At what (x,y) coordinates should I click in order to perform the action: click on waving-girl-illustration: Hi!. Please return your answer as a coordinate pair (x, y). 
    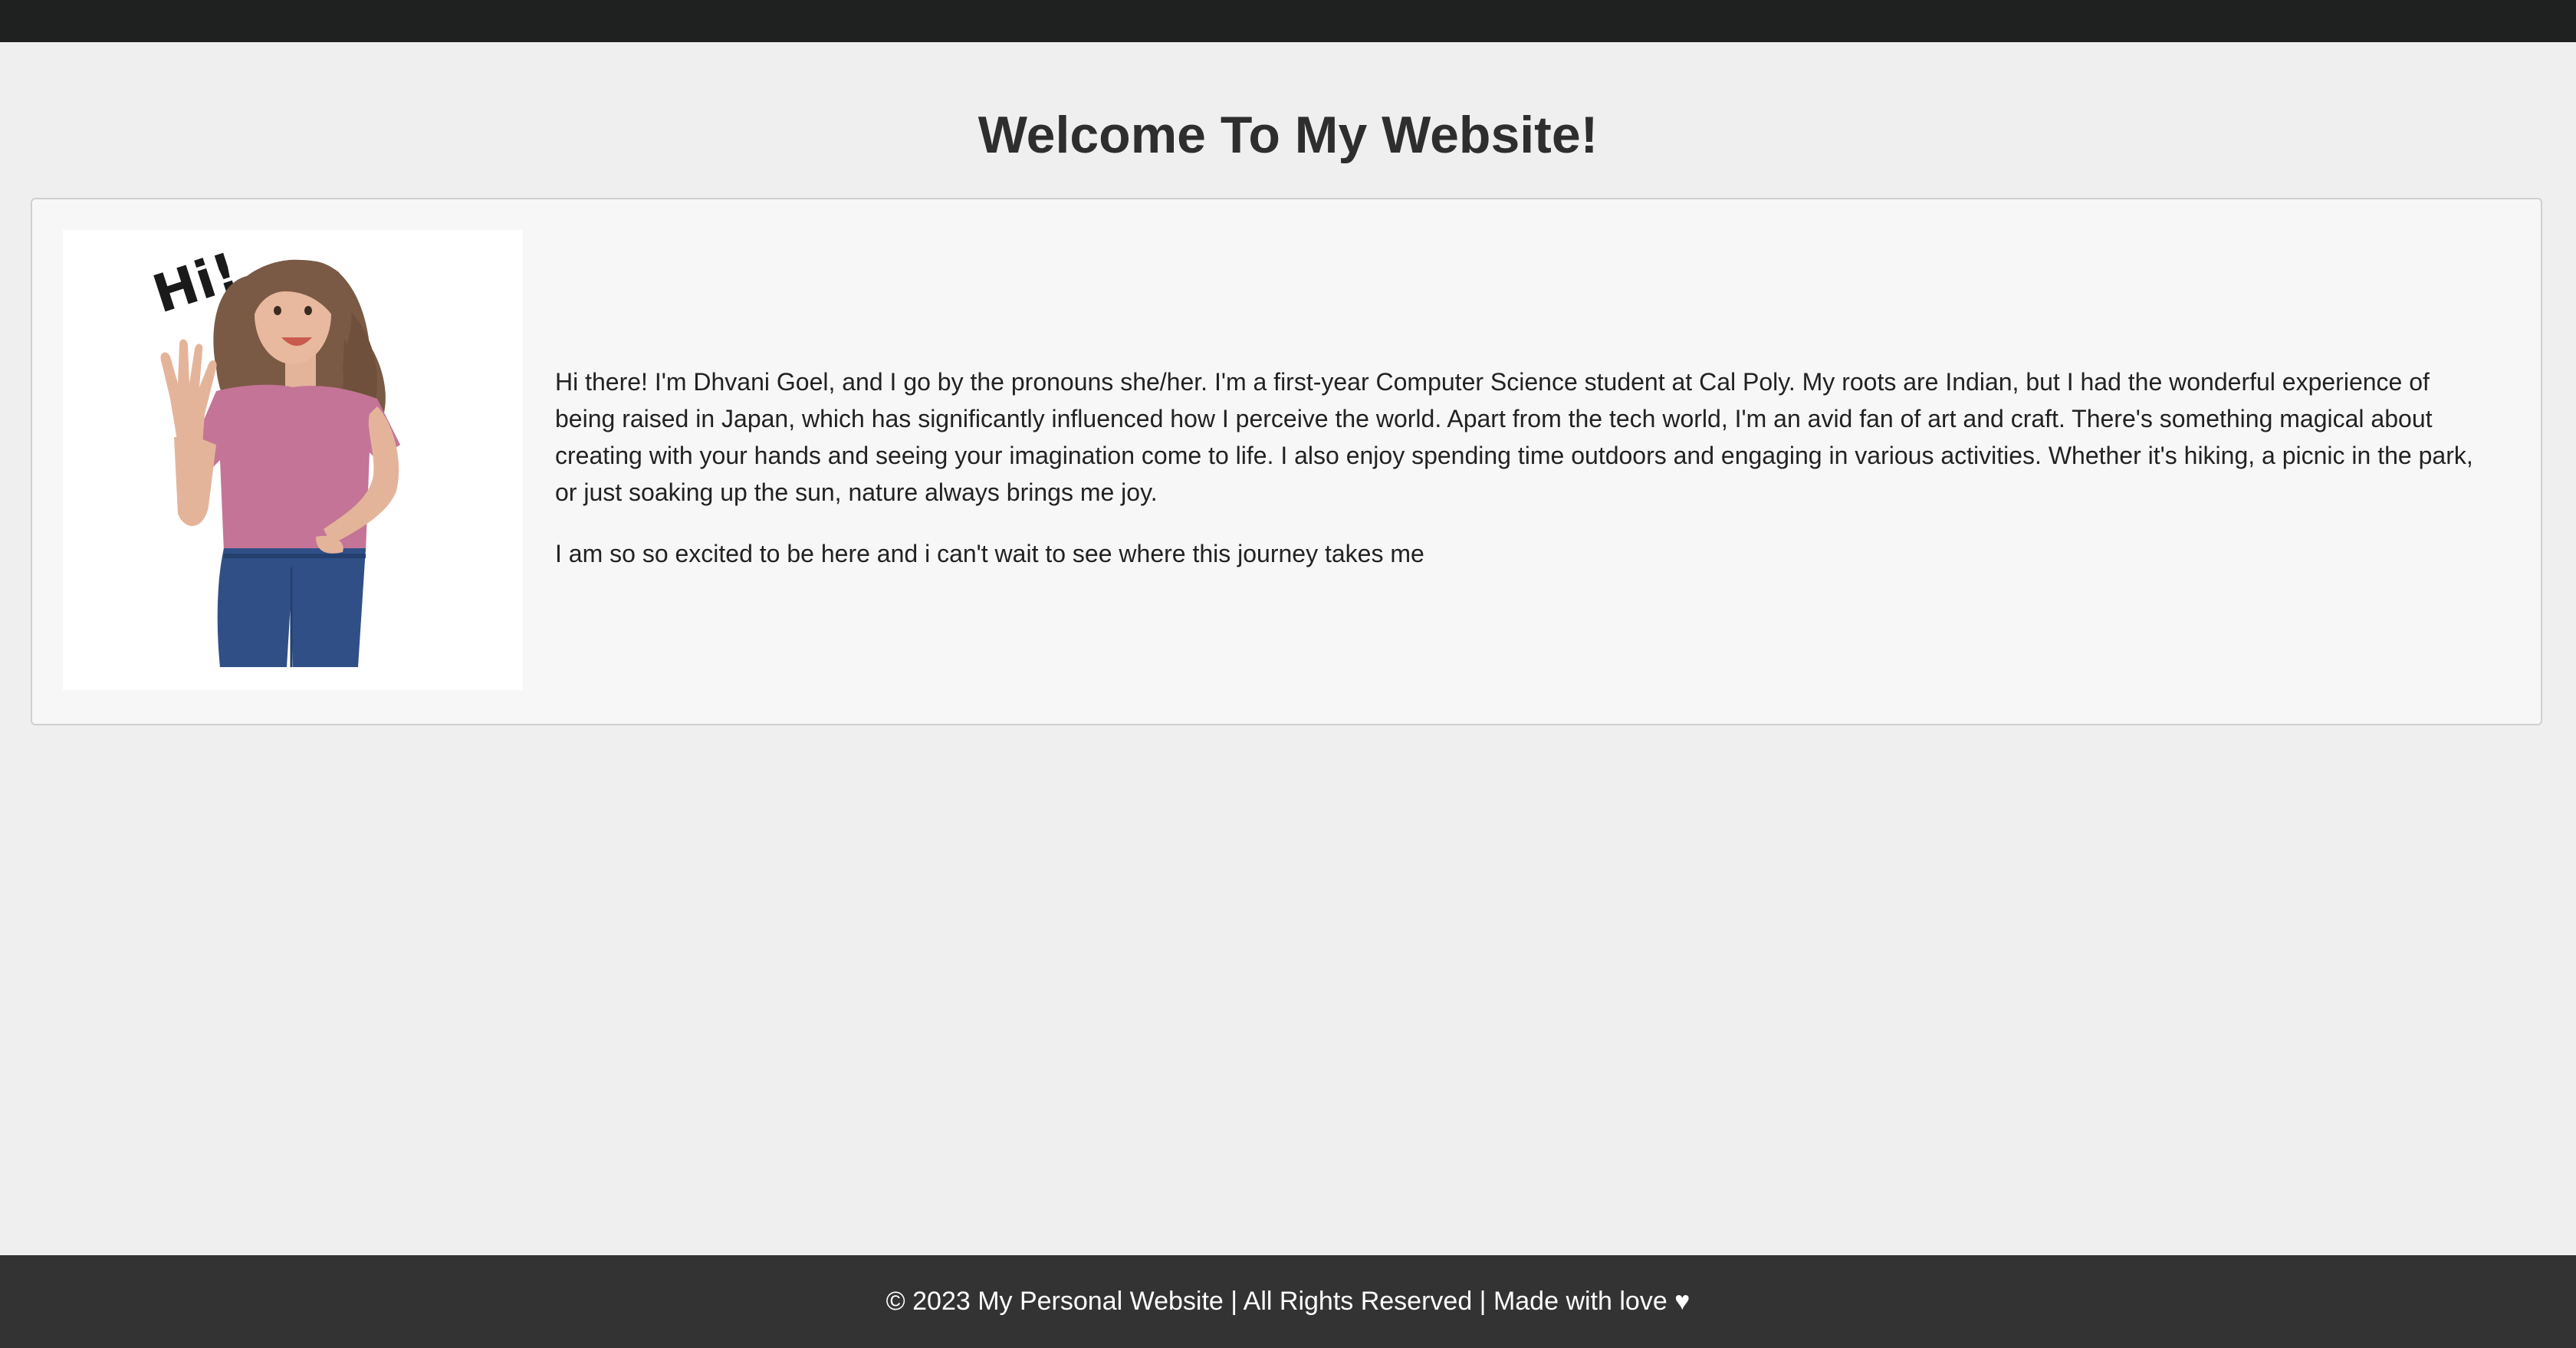
    Looking at the image, I should click on (273, 455).